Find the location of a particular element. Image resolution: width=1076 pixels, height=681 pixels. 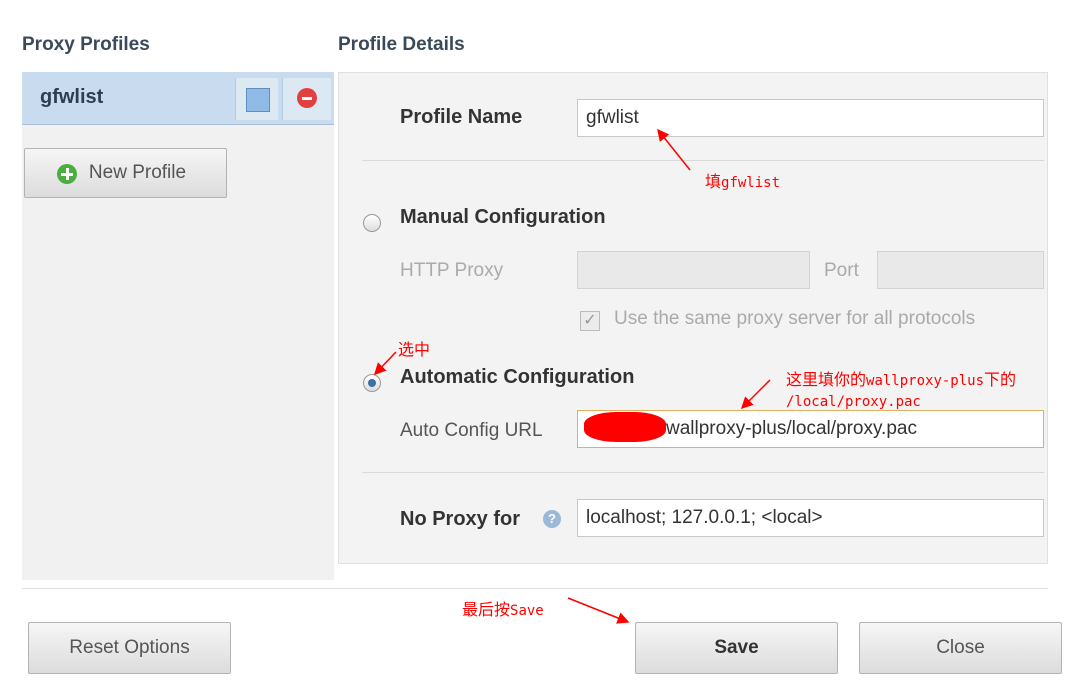

manual-config-label: Manual Configuration is located at coordinates (503, 217).